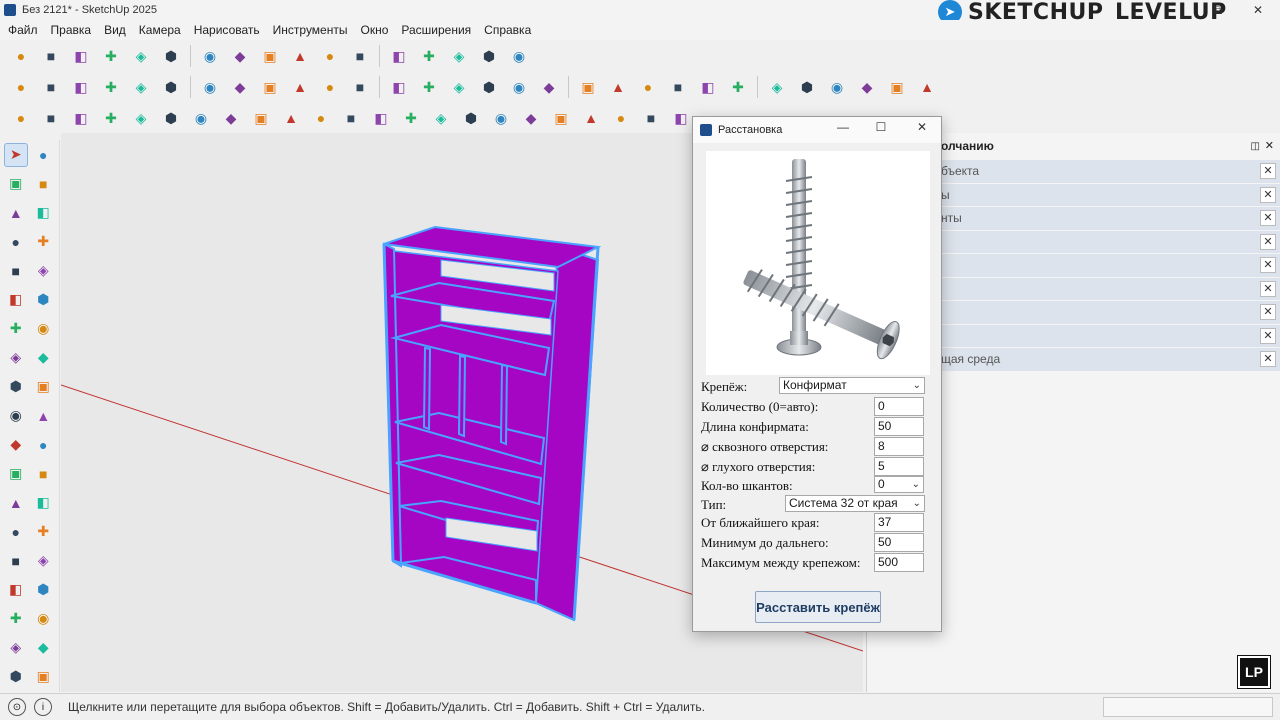  I want to click on triangle-icon: ■, so click(44, 474).